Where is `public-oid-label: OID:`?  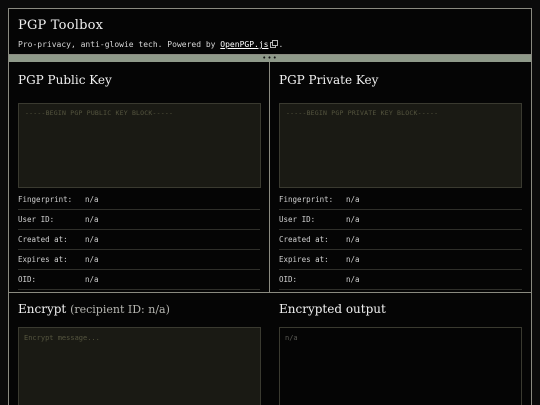
public-oid-label: OID: is located at coordinates (27, 279).